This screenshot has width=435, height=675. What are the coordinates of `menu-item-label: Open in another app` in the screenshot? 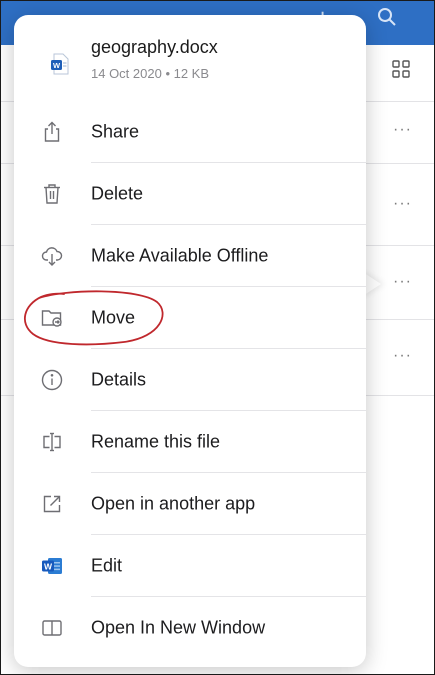 It's located at (173, 503).